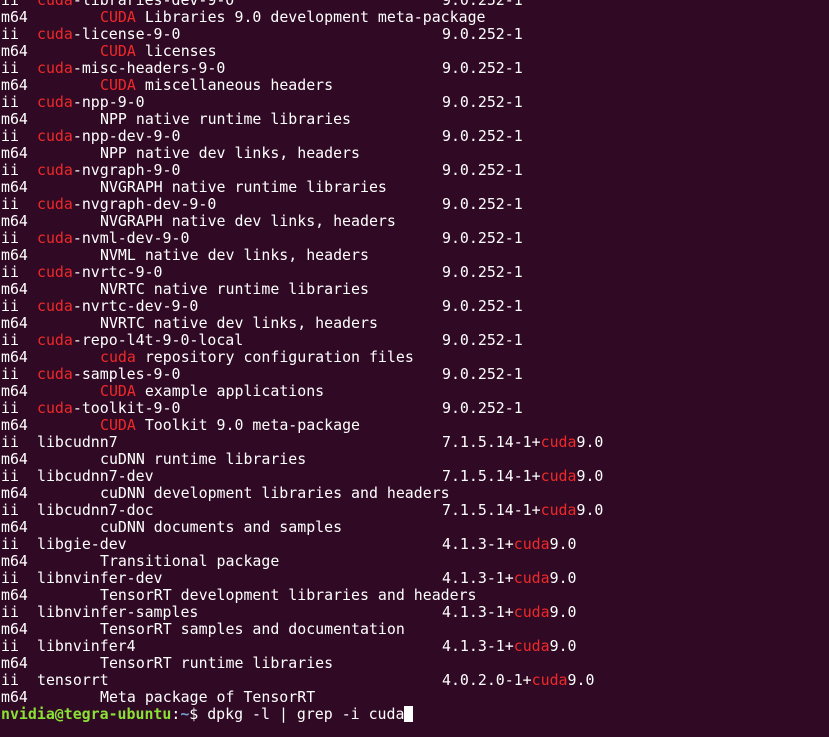 This screenshot has width=829, height=737. I want to click on package-name: cuda-toolkit-9-0, so click(109, 408).